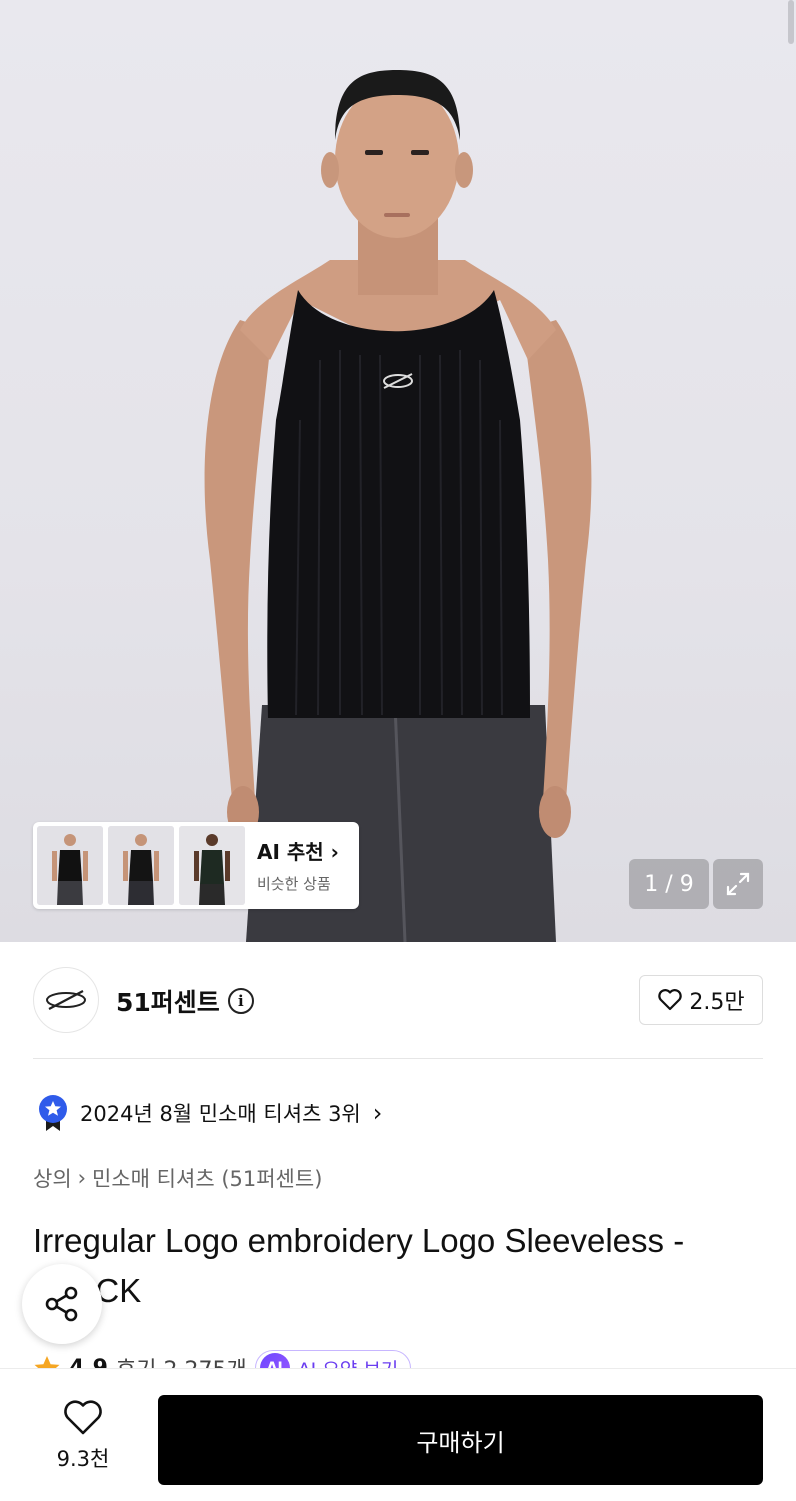 This screenshot has width=796, height=1501. I want to click on brand-like-button: 2.5만, so click(701, 1000).